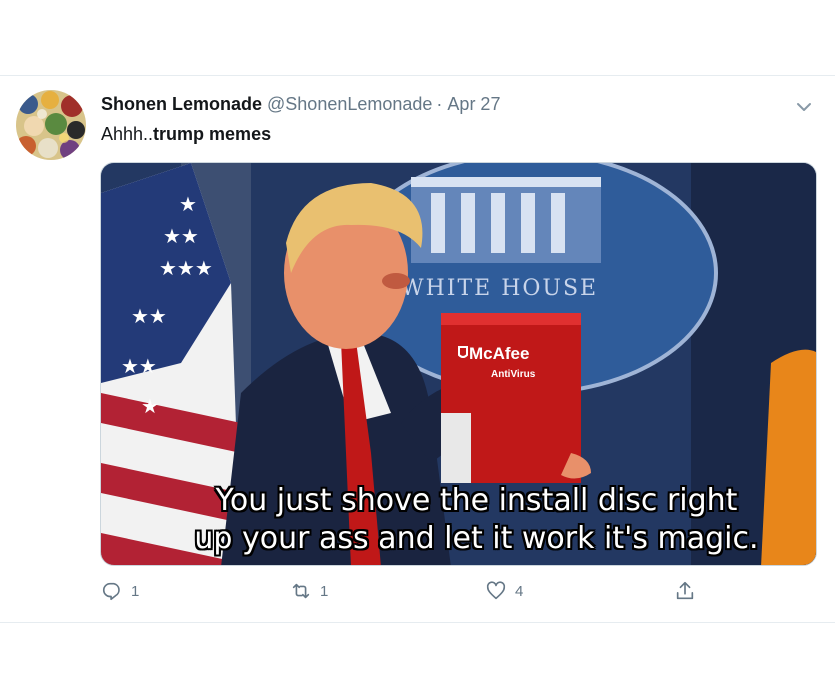 The height and width of the screenshot is (700, 835). Describe the element at coordinates (301, 591) in the screenshot. I see `retweet-icon` at that location.